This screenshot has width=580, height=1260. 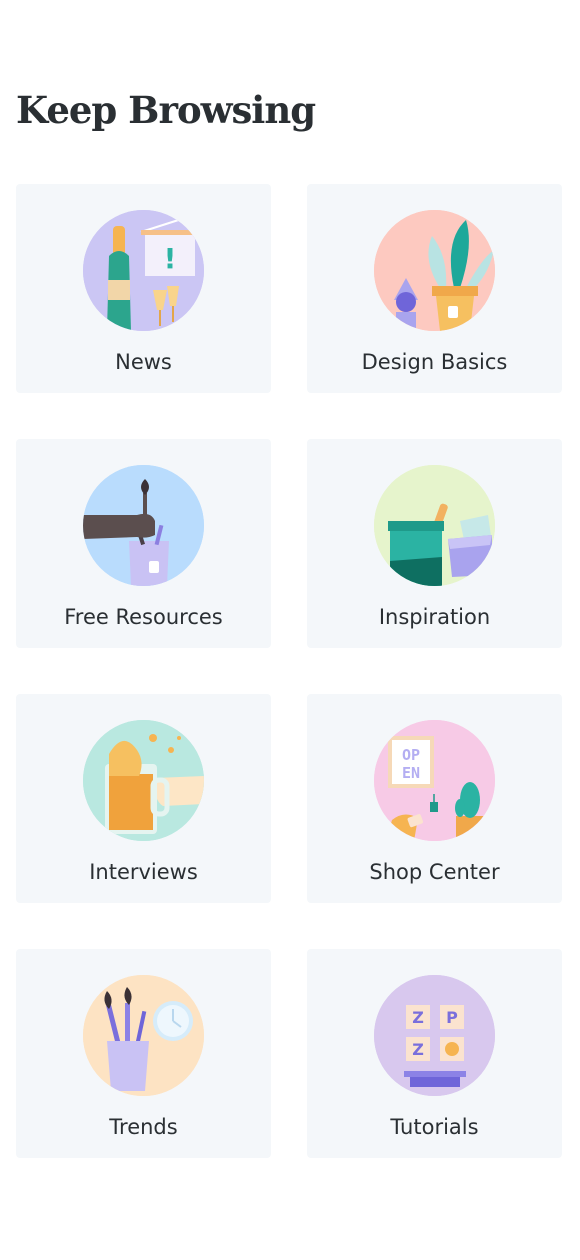 I want to click on card-inspiration: Inspiration, so click(x=434, y=543).